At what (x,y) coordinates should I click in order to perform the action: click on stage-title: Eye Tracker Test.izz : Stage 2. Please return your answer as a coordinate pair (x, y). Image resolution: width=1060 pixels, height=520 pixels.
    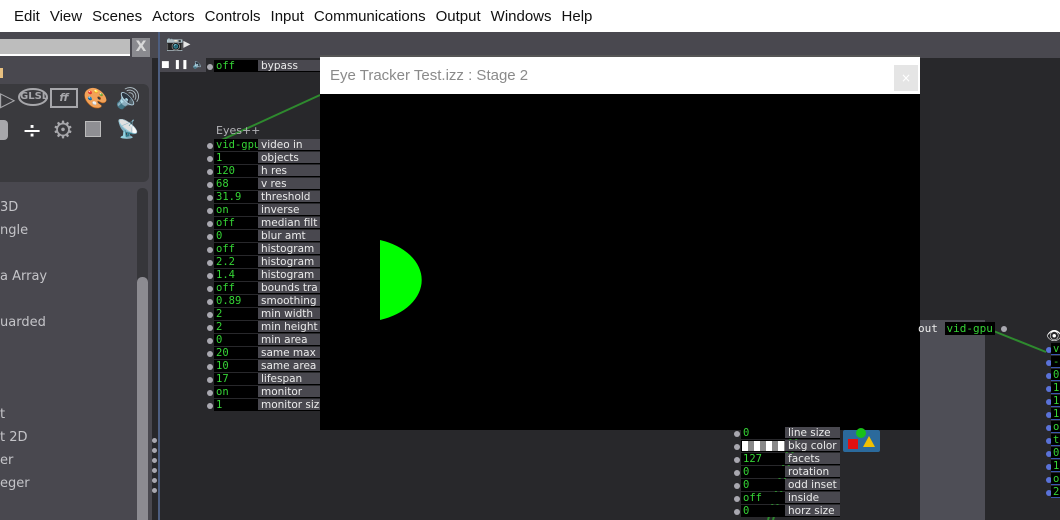
    Looking at the image, I should click on (620, 75).